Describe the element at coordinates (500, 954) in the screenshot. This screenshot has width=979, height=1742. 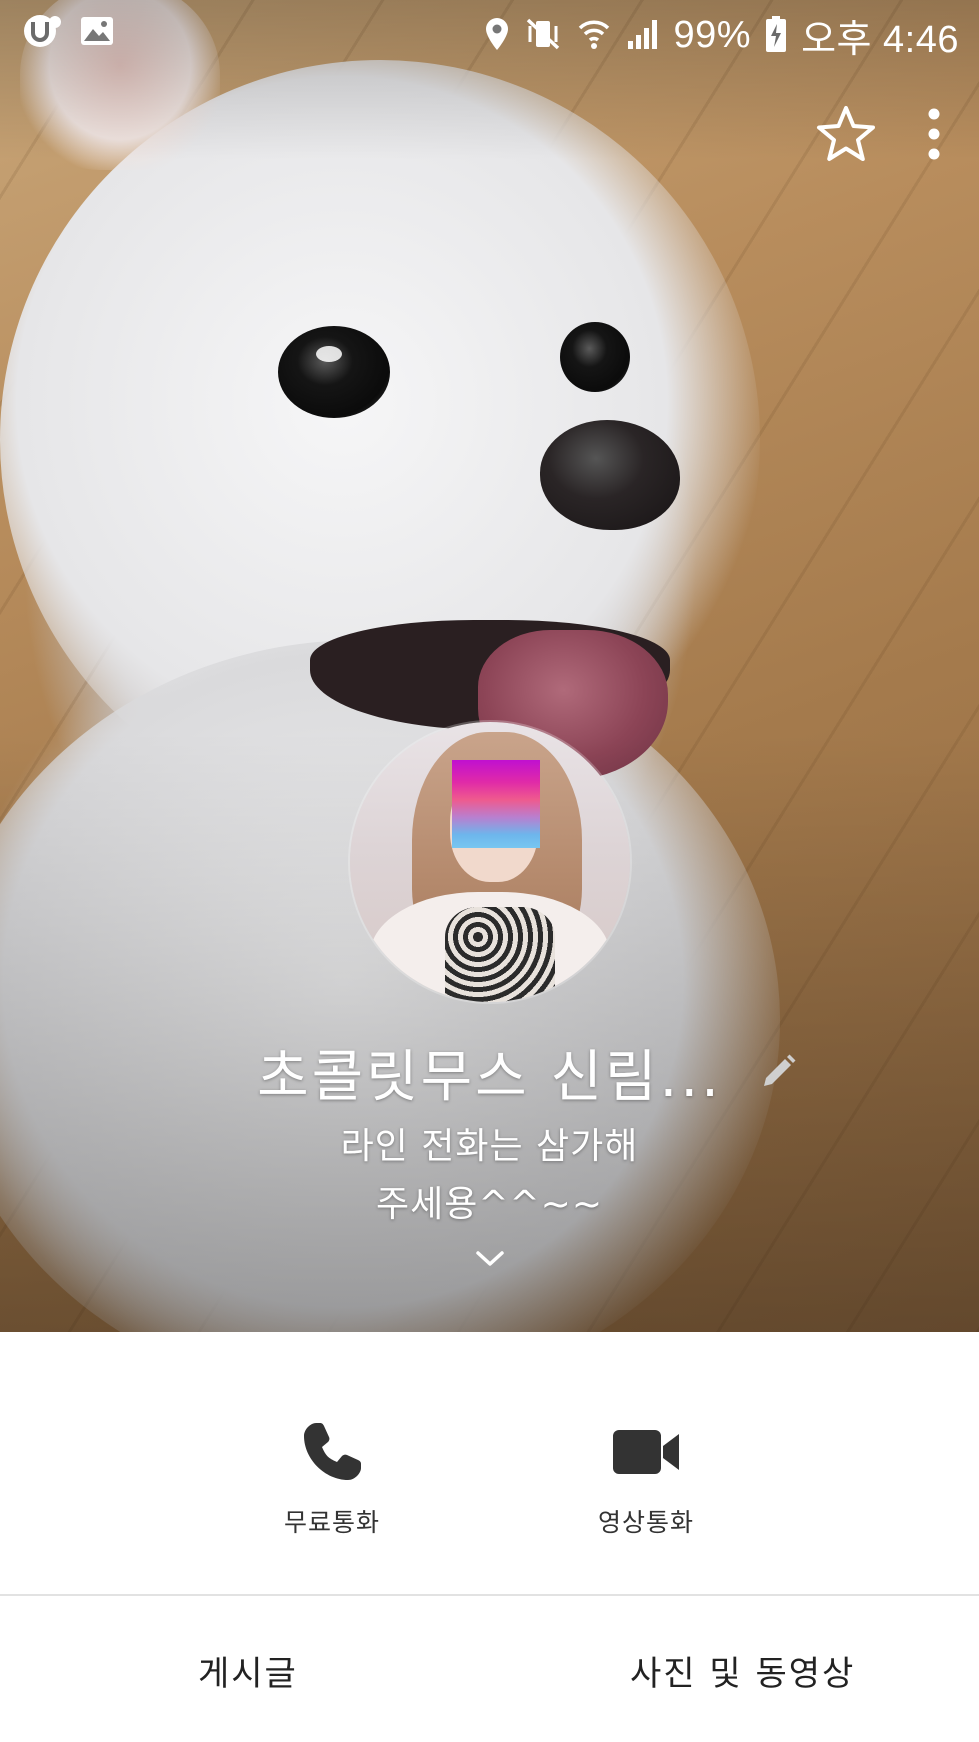
I see `avatar-shirt-pattern` at that location.